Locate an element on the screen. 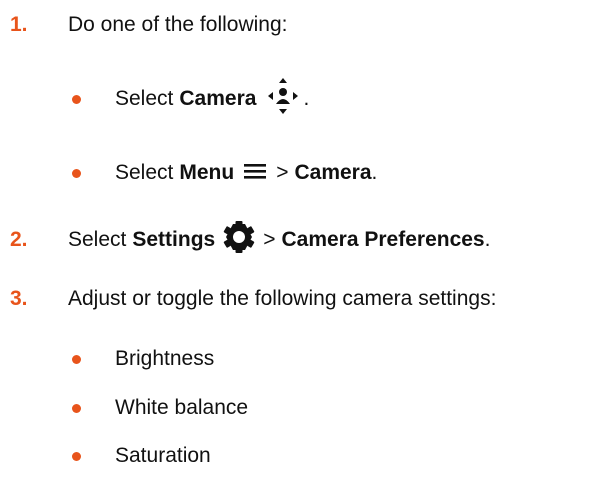 This screenshot has height=485, width=606. list-item: White balance is located at coordinates (303, 408).